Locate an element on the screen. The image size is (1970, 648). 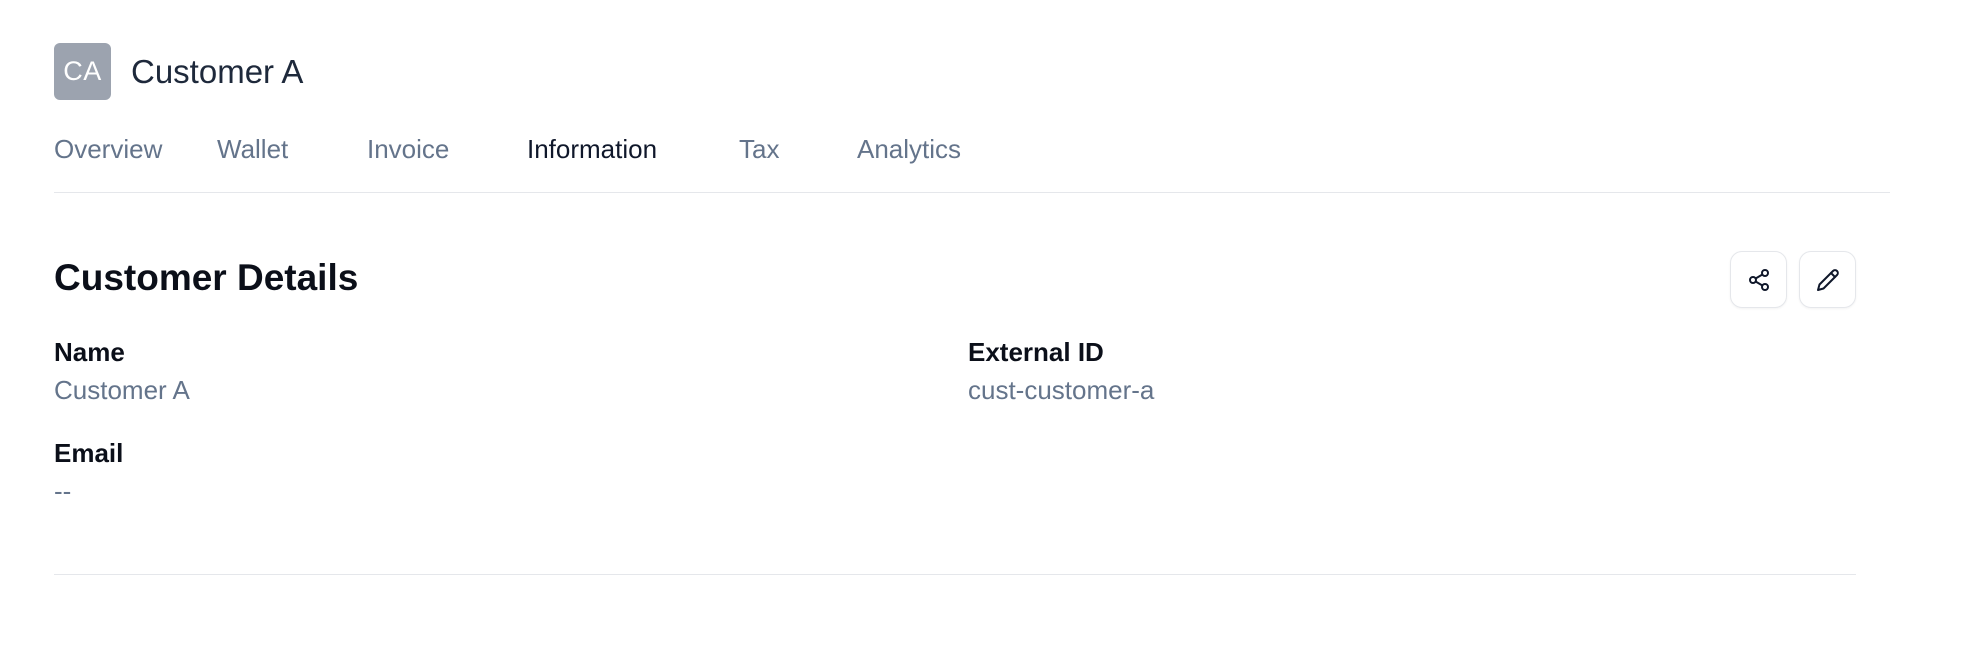
share-icon is located at coordinates (1758, 279).